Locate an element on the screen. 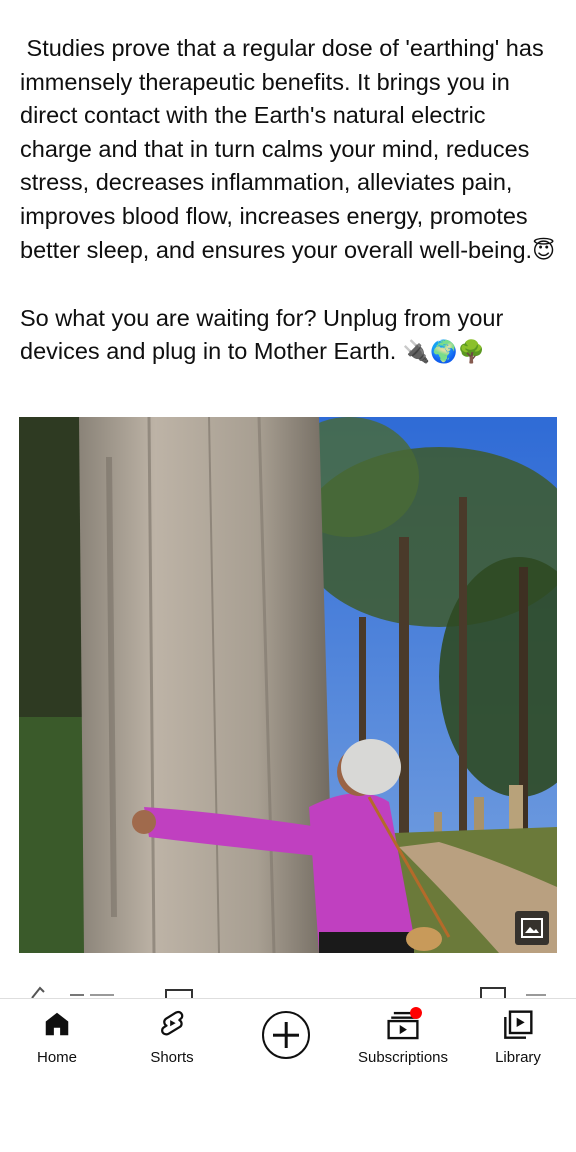 The width and height of the screenshot is (576, 1152). plug-earth-tree-emojis: 🔌🌍🌳 is located at coordinates (443, 353).